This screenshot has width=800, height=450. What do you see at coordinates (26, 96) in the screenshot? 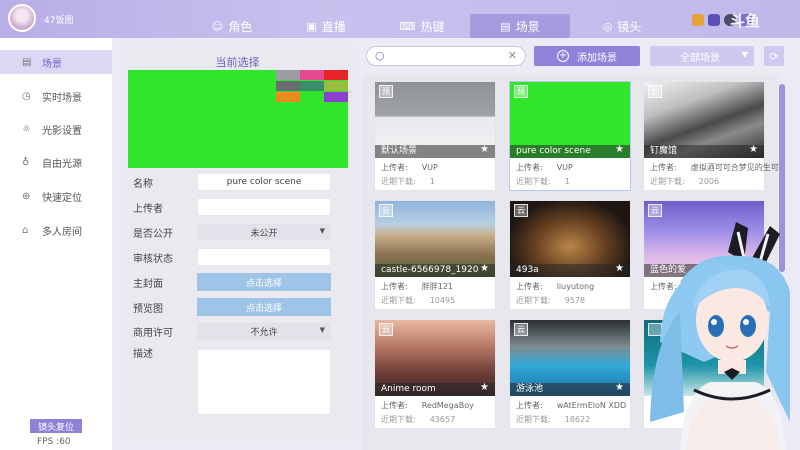
I see `clock-icon: ◷` at bounding box center [26, 96].